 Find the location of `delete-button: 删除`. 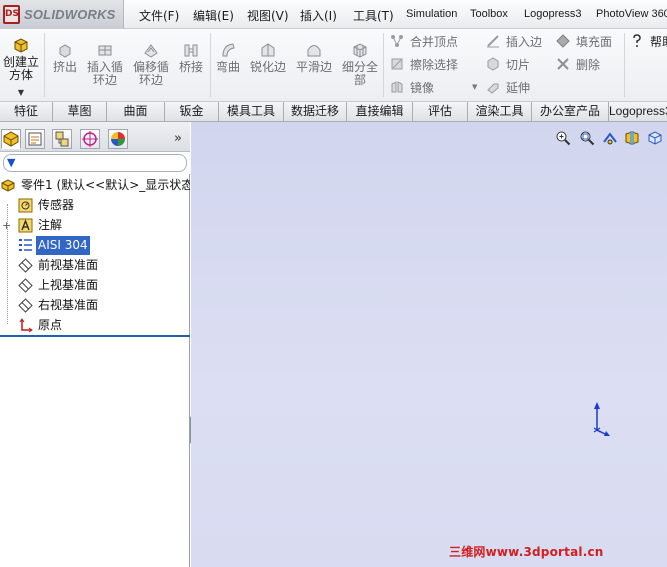

delete-button: 删除 is located at coordinates (578, 65).